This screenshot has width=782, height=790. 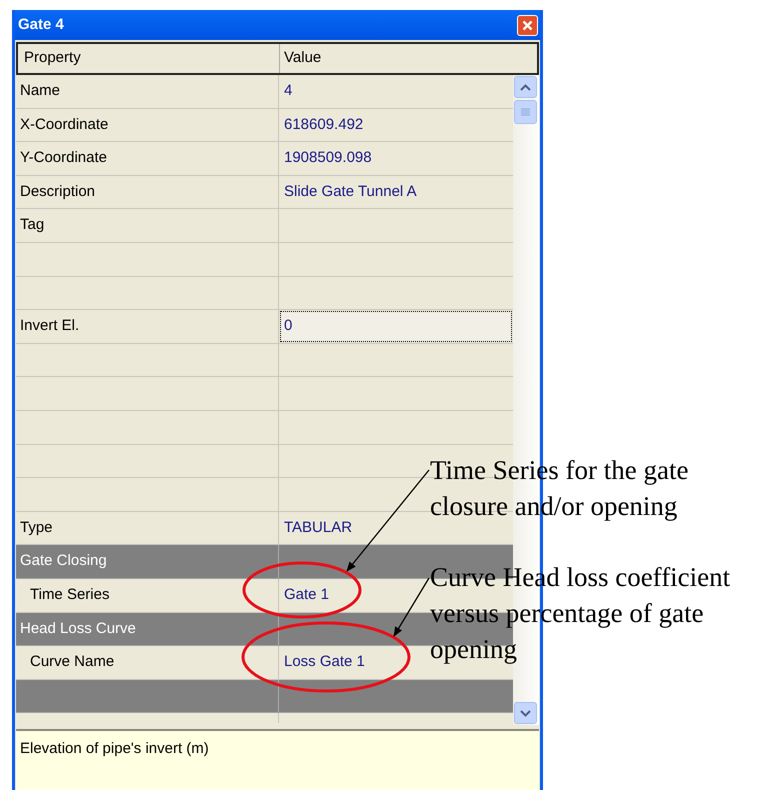 What do you see at coordinates (78, 628) in the screenshot?
I see `category-label: Head Loss Curve` at bounding box center [78, 628].